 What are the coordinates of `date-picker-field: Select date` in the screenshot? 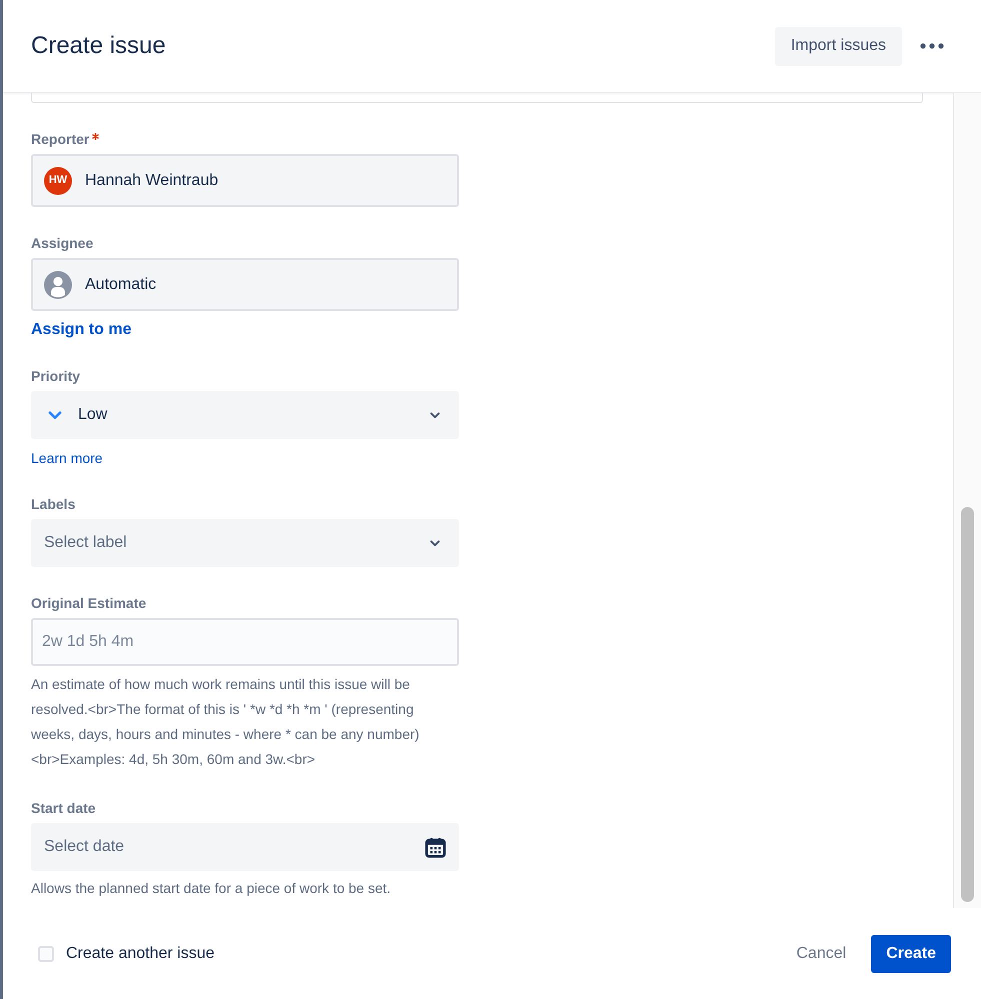 It's located at (245, 847).